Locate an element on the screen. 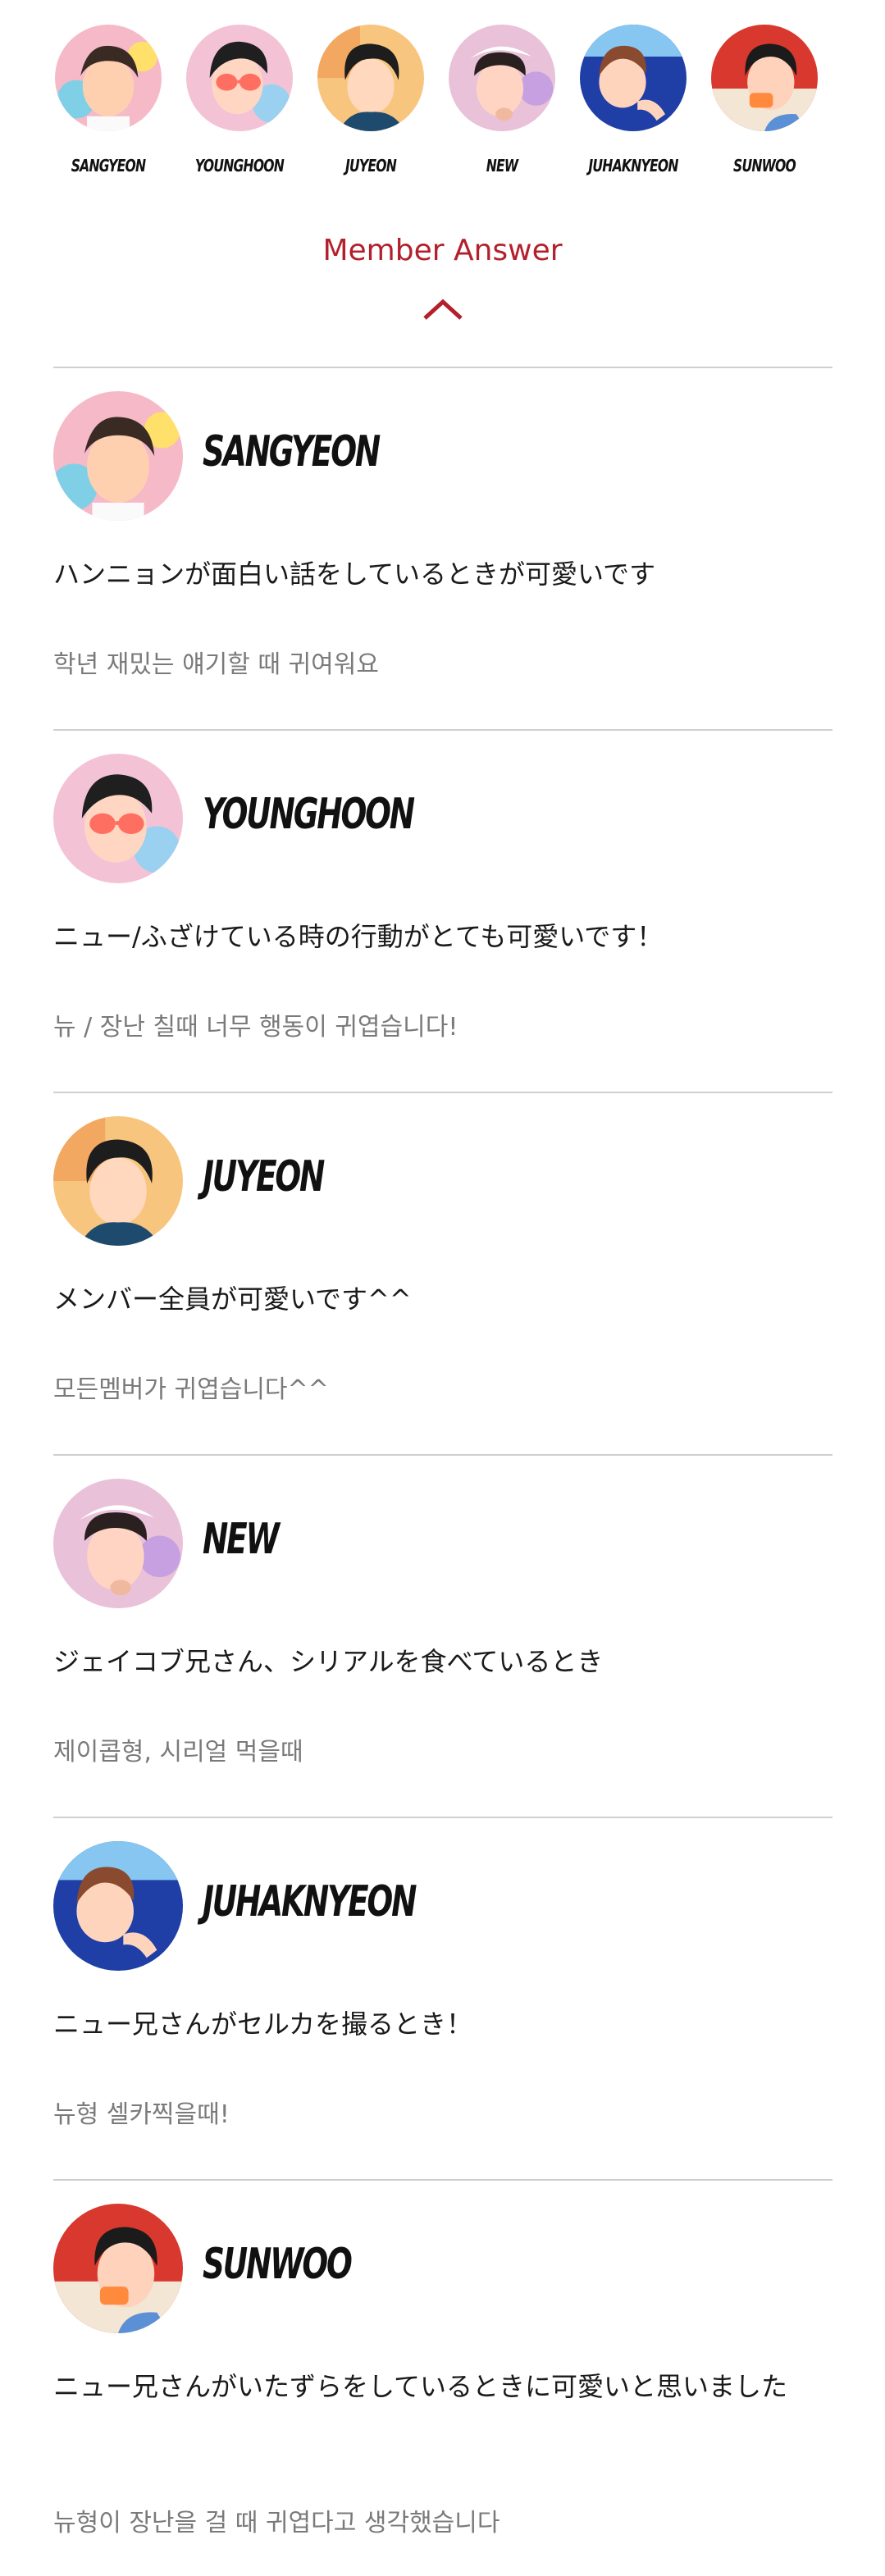  top-member-new: NEW is located at coordinates (502, 100).